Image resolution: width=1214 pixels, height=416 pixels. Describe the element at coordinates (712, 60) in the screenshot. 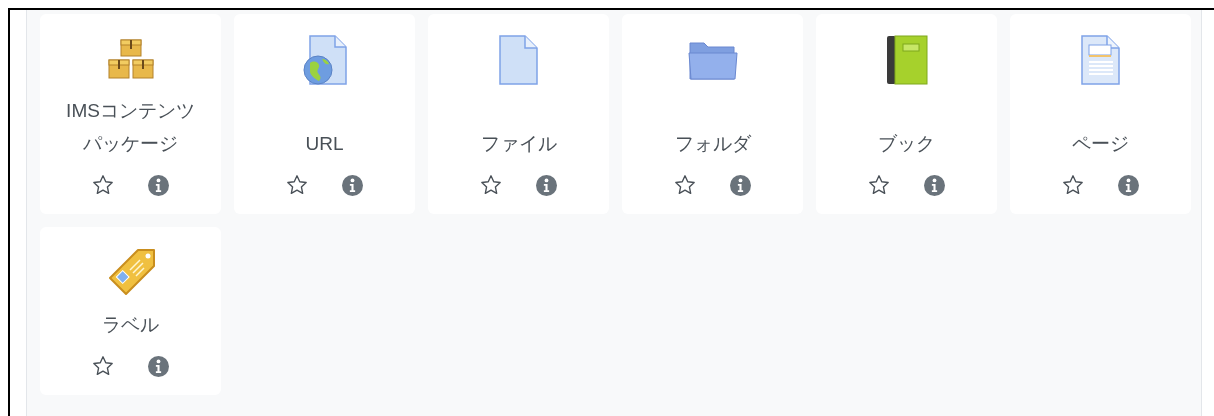

I see `folder-icon` at that location.